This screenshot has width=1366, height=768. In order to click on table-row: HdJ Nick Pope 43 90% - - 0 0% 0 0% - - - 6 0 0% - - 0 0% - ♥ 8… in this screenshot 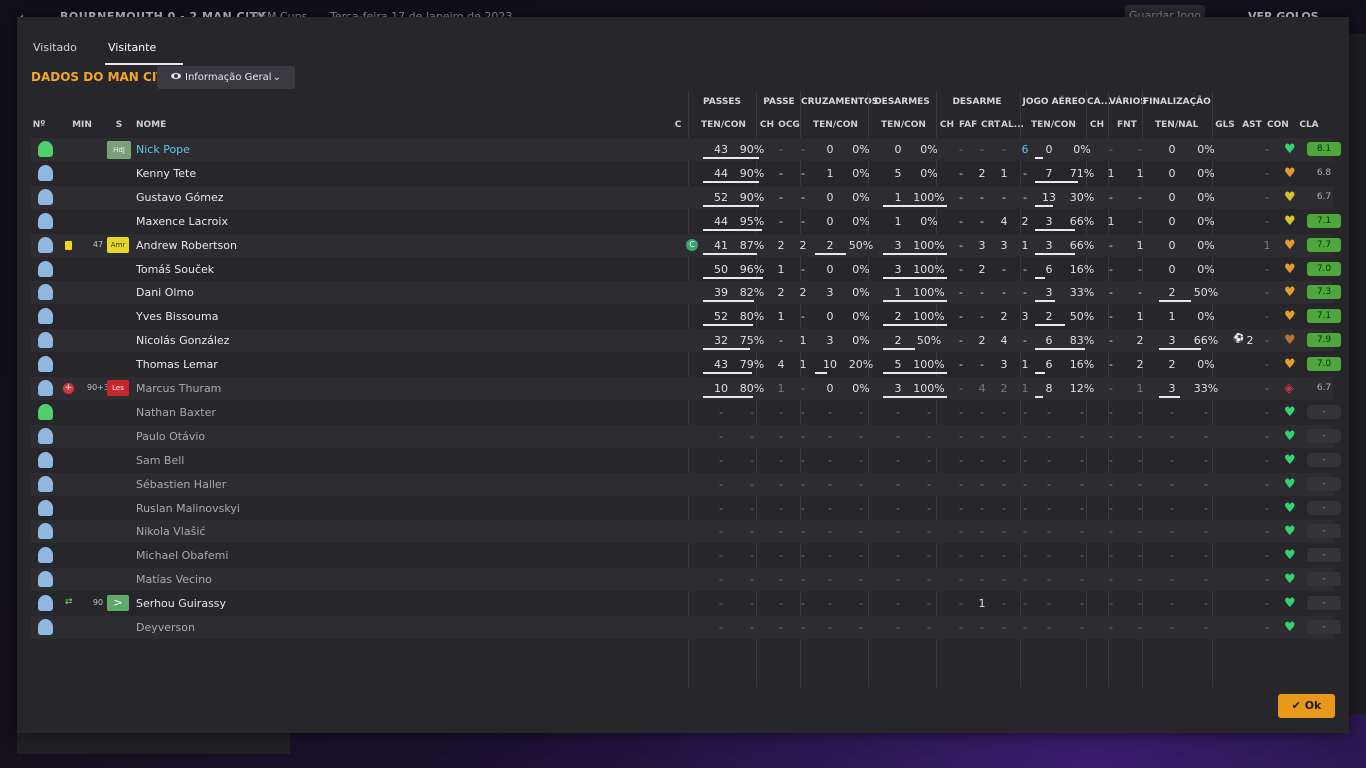, I will do `click(686, 149)`.